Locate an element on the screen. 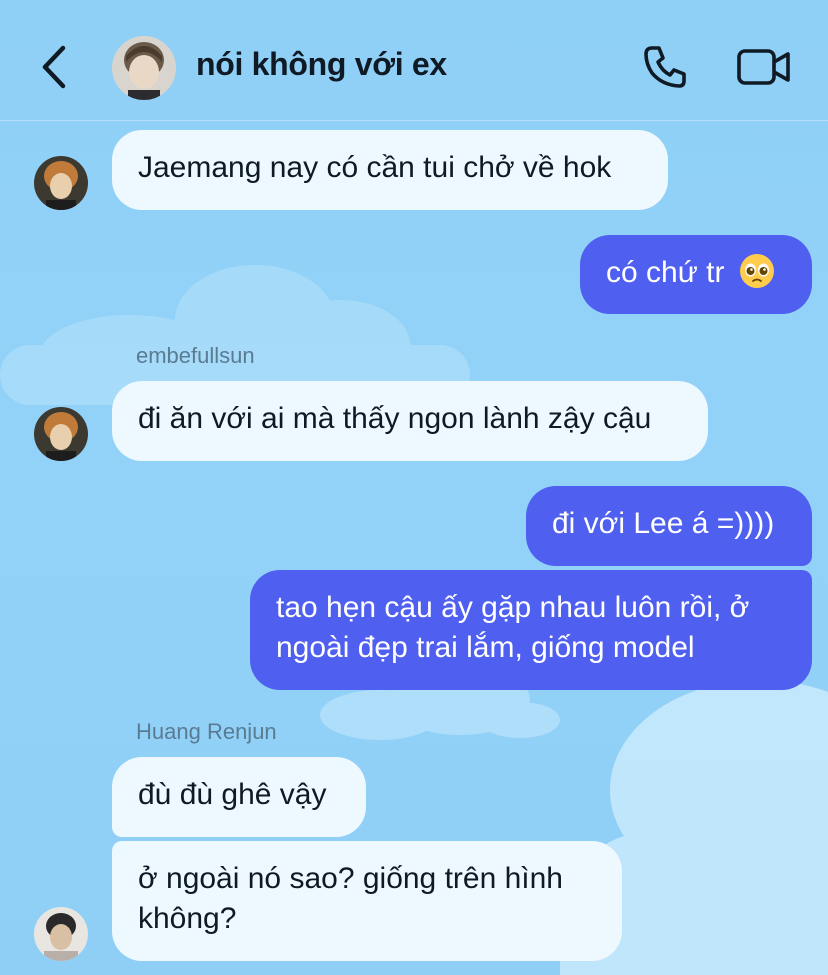 This screenshot has height=975, width=828. message-text-line: không? is located at coordinates (187, 918).